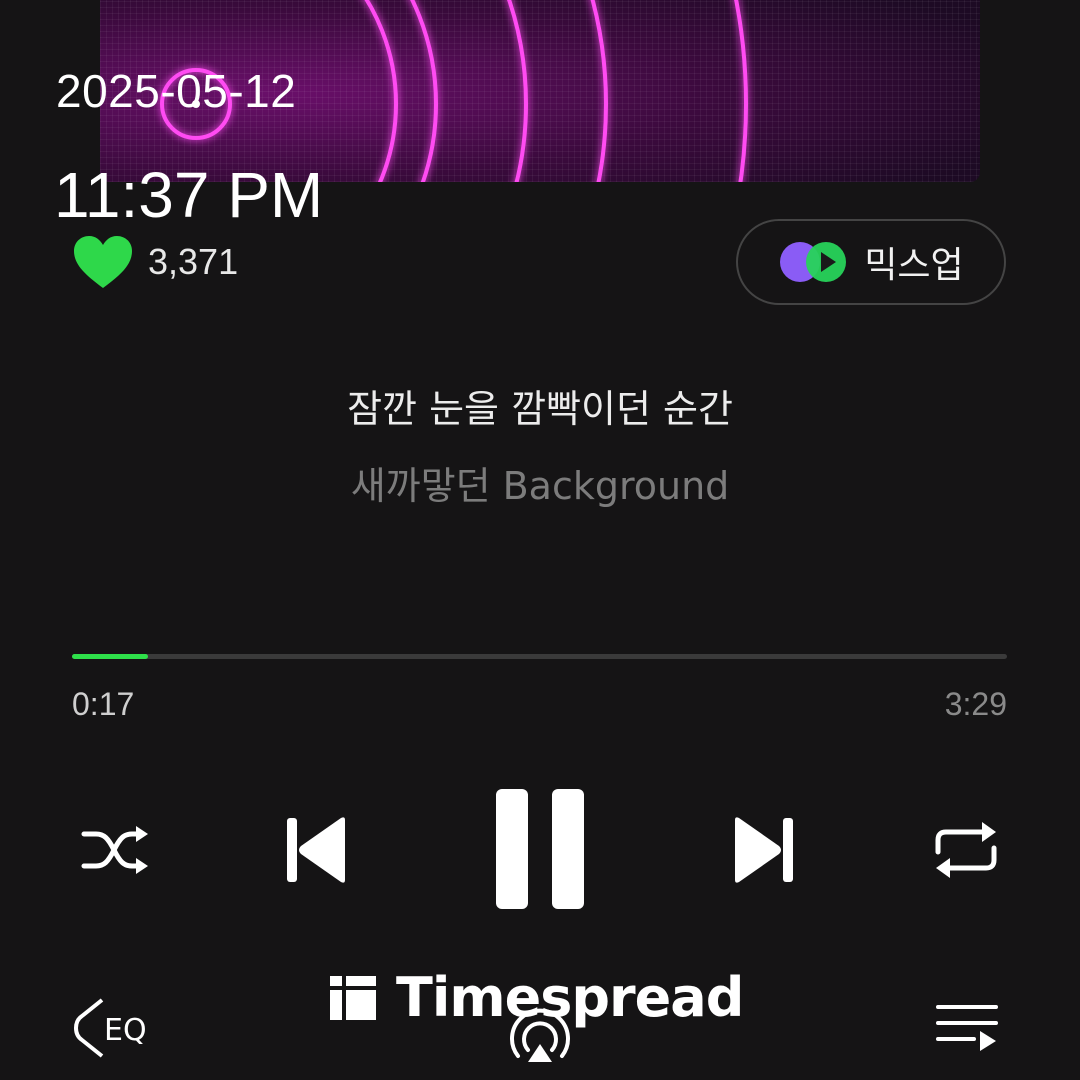 Image resolution: width=1080 pixels, height=1080 pixels. I want to click on total-duration: 3:29, so click(975, 704).